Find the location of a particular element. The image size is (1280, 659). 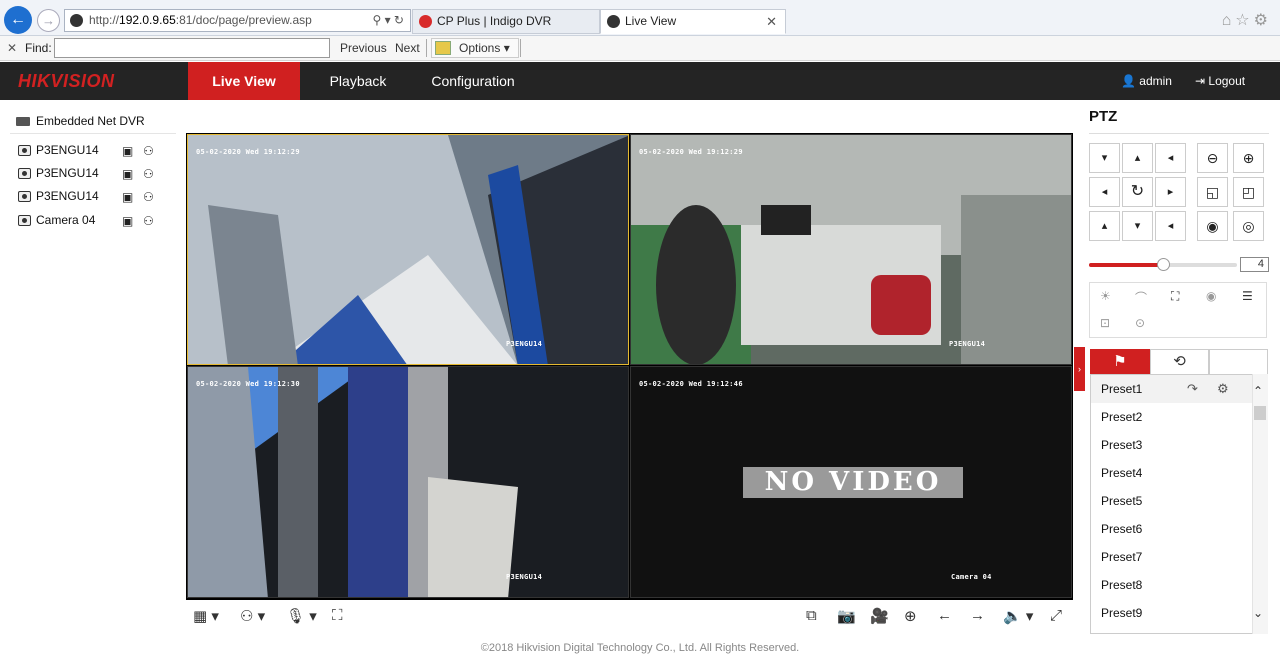

focus-near-icon: ◱ is located at coordinates (1212, 192).